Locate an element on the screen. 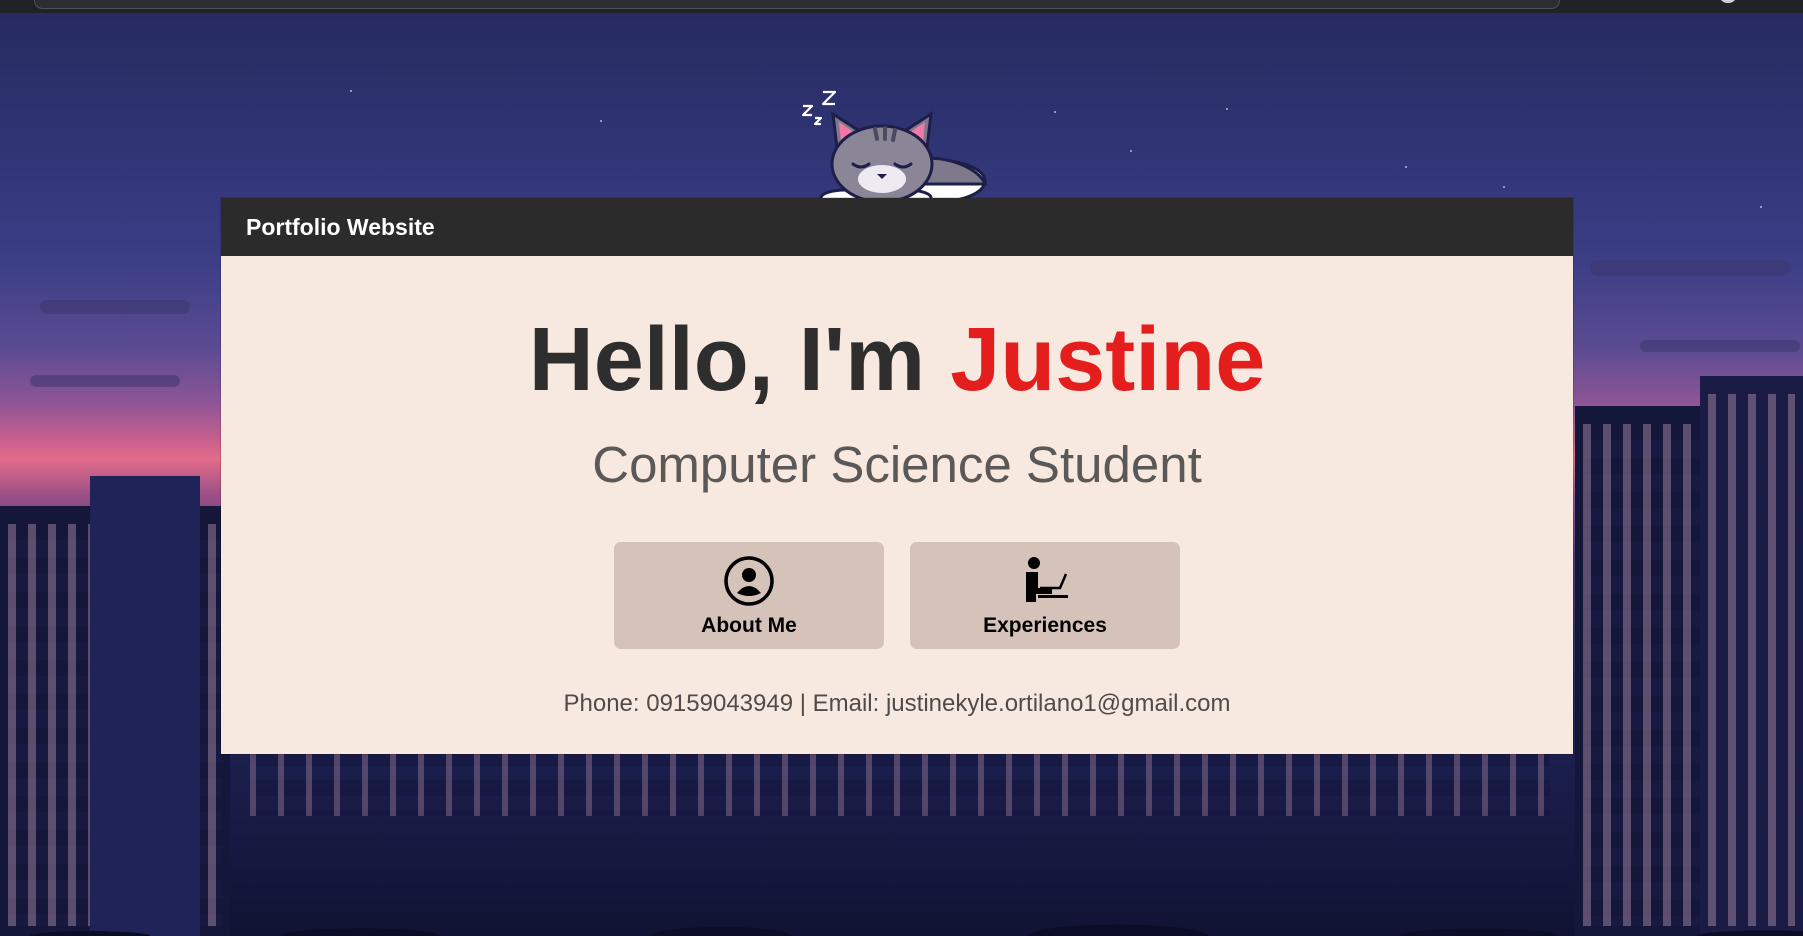 This screenshot has width=1803, height=936. sleeping-cat-icon is located at coordinates (894, 149).